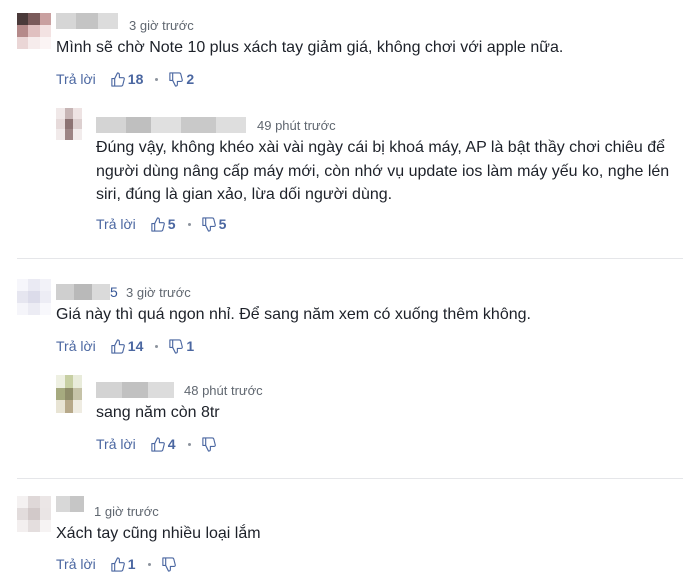  I want to click on comment-time: 48 phút trước, so click(223, 390).